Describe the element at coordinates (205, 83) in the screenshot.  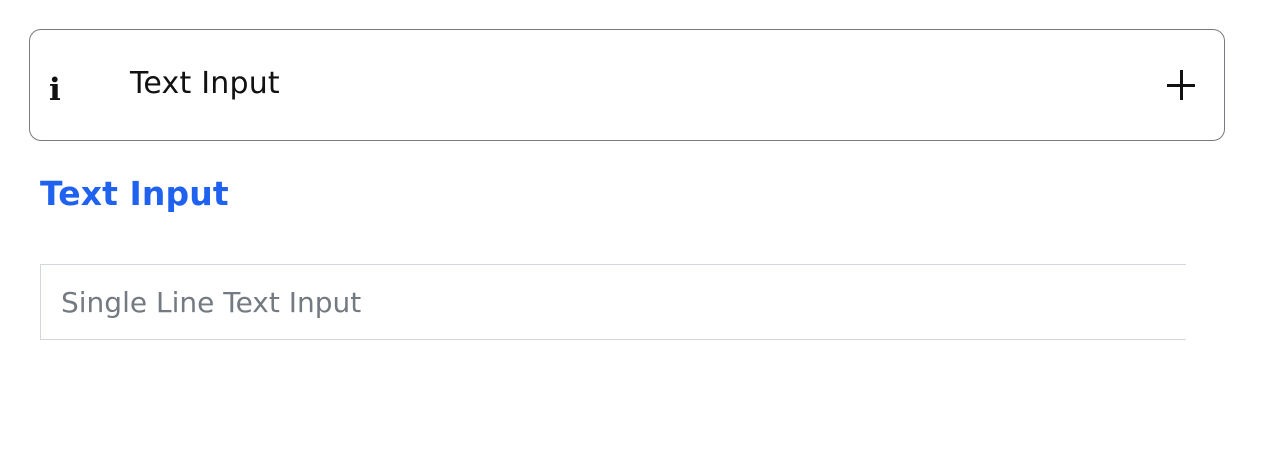
I see `accordion-title: Text Input` at that location.